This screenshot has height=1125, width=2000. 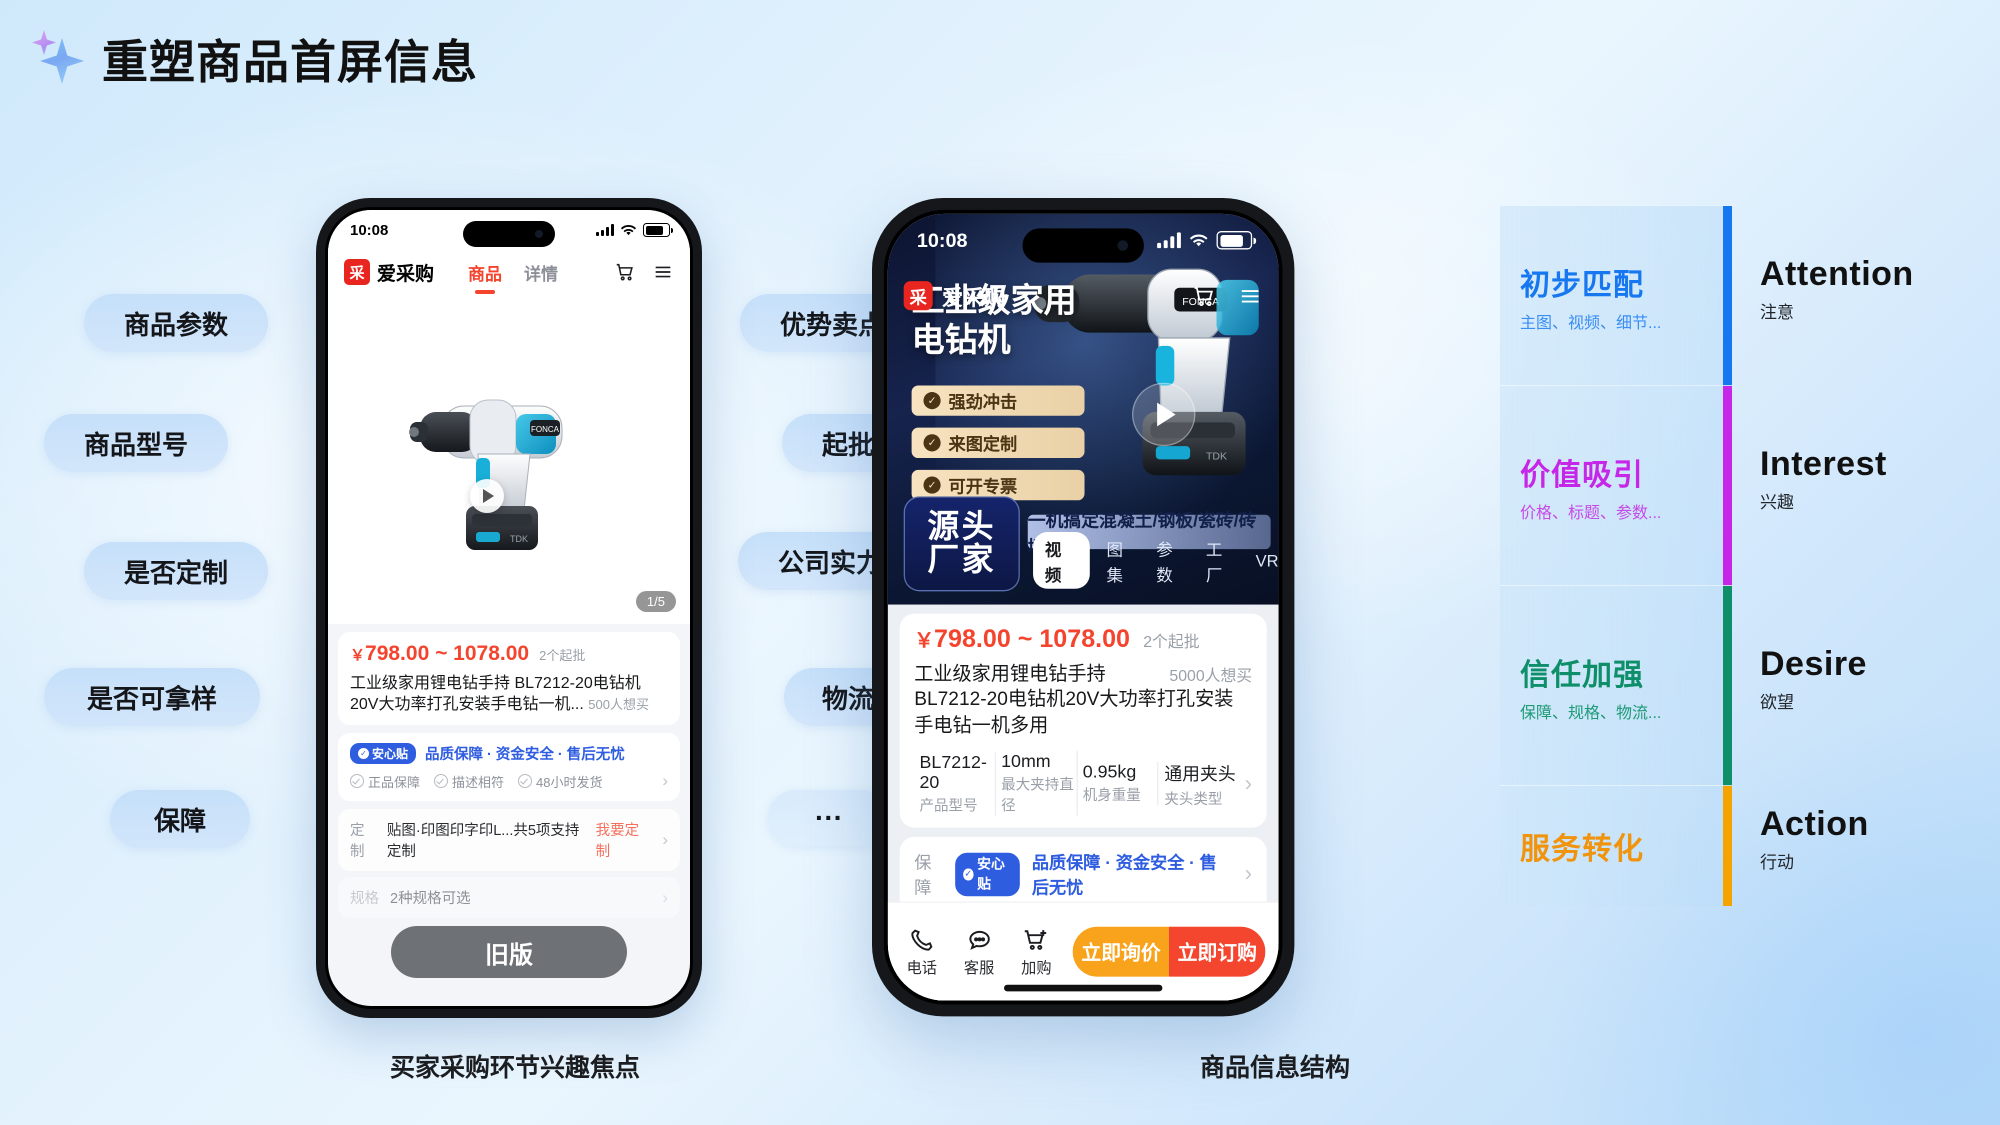 What do you see at coordinates (525, 755) in the screenshot?
I see `guarantee-headline: 品质保障 · 资金安全 · 售后无忧` at bounding box center [525, 755].